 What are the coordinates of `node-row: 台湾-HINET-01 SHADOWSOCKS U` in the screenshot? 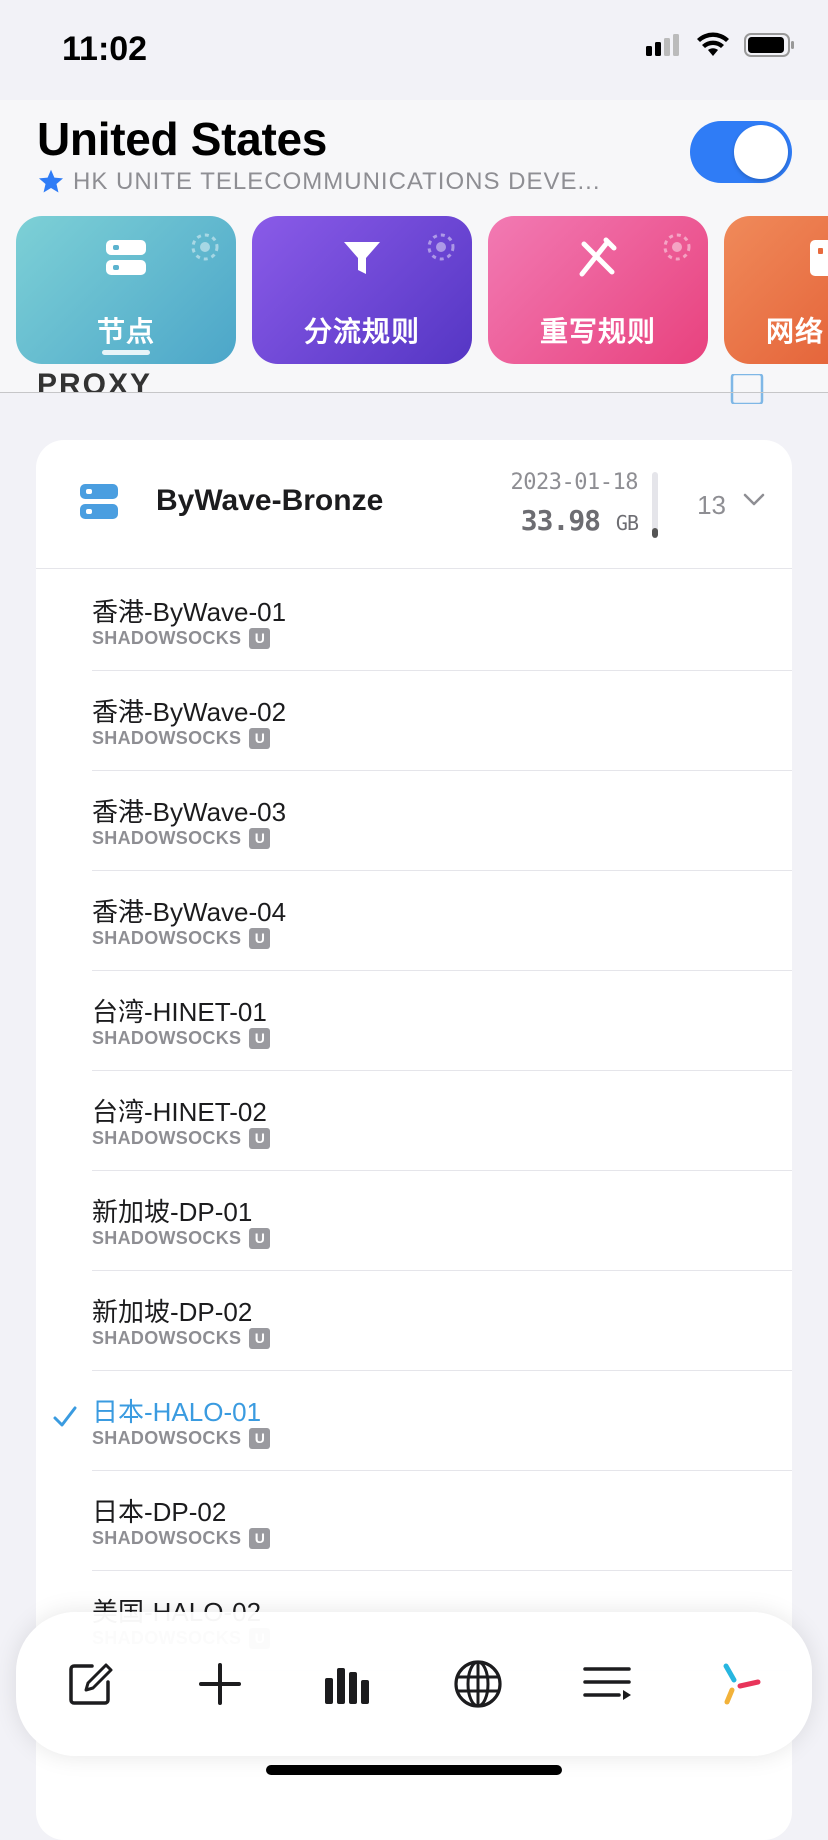 It's located at (442, 1020).